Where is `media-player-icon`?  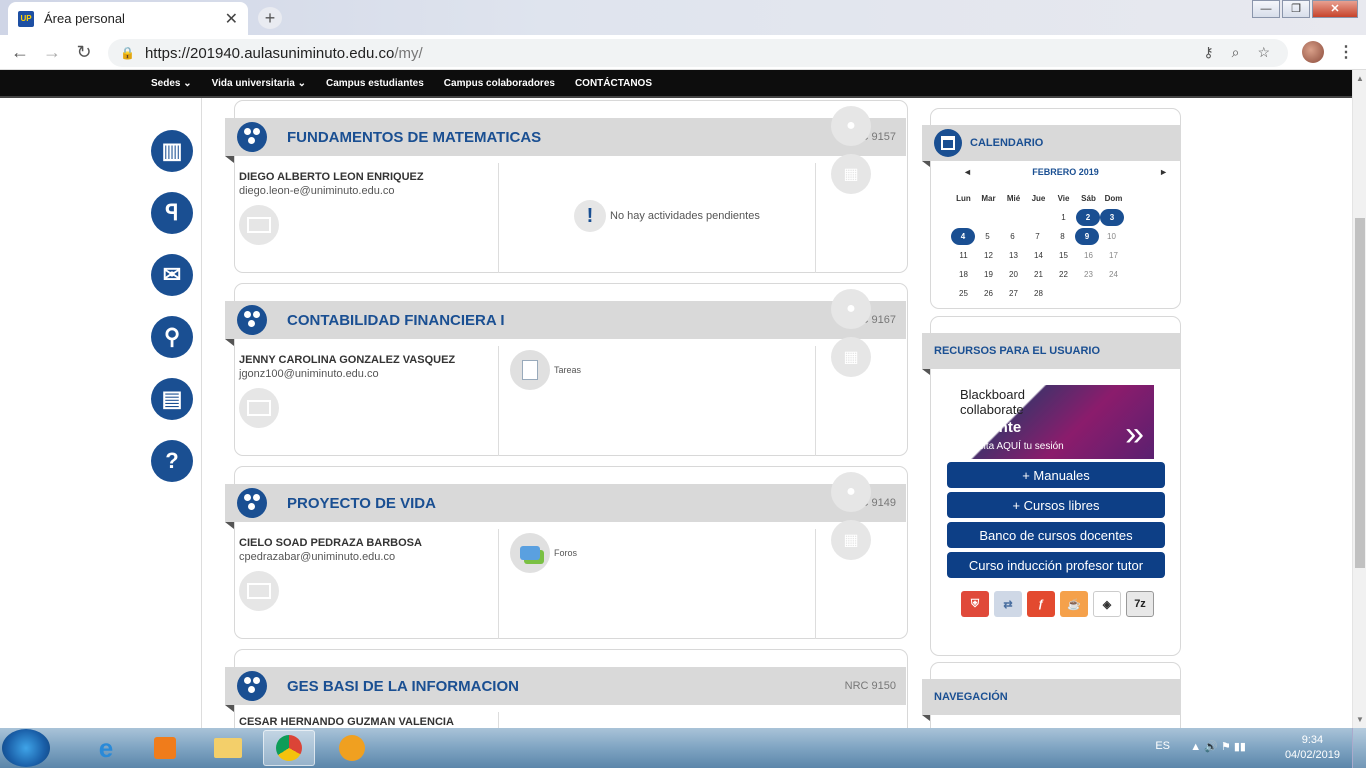
media-player-icon is located at coordinates (165, 748).